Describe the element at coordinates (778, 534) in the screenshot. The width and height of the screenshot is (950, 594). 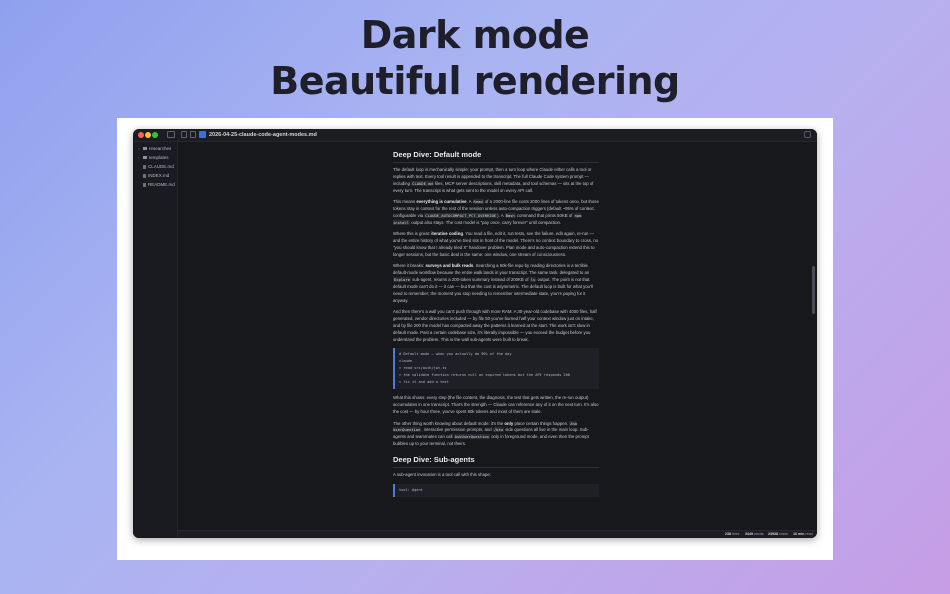
I see `char-count: 23938 chars` at that location.